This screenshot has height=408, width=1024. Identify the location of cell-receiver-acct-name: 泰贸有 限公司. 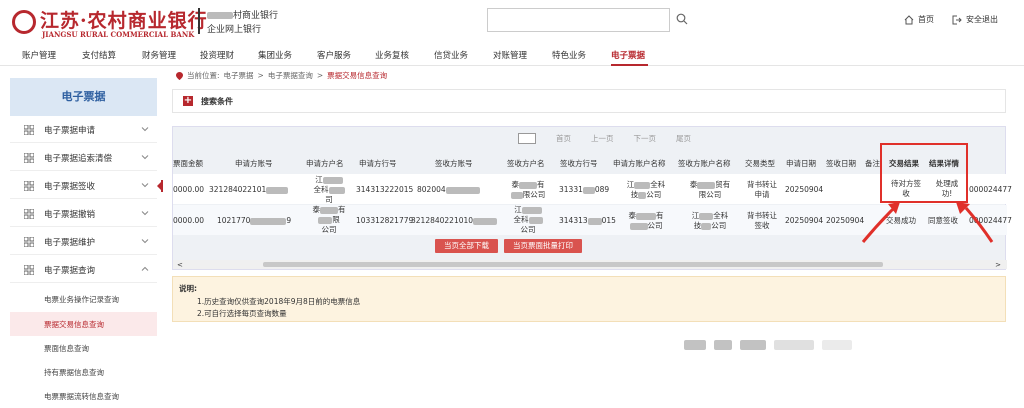
(710, 189).